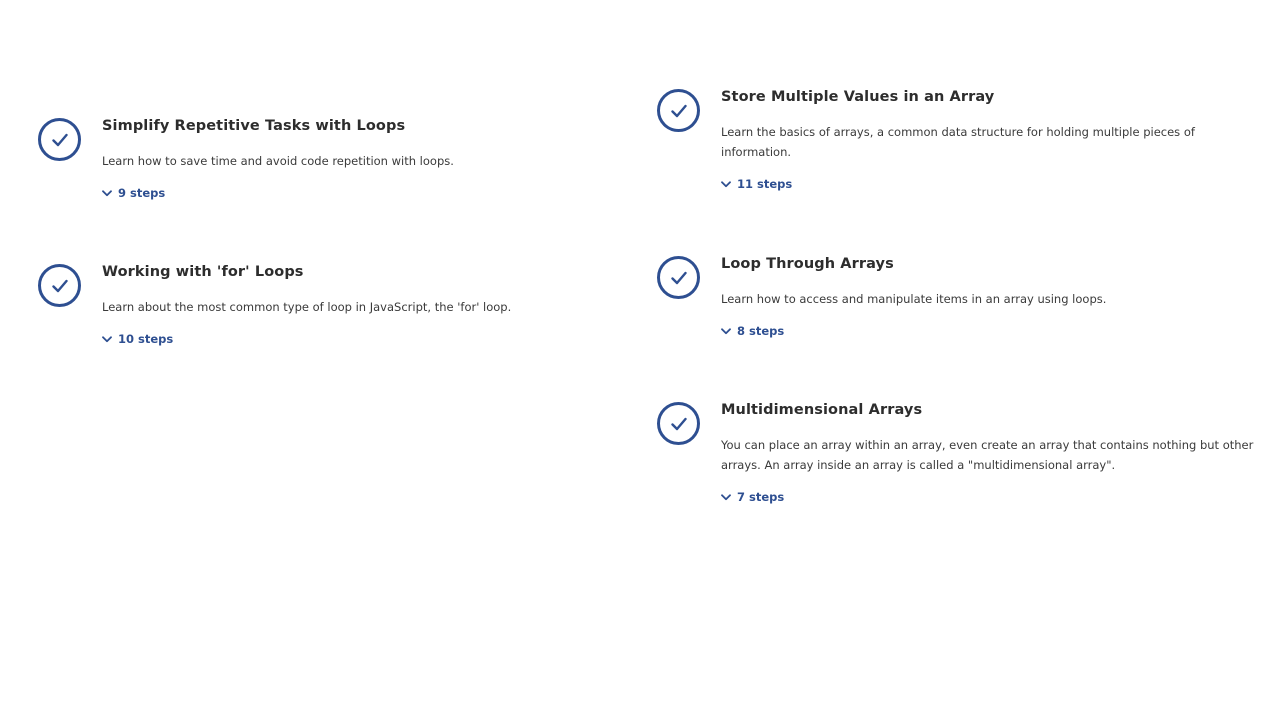 Image resolution: width=1280 pixels, height=720 pixels. I want to click on steps-toggle-button: 10 steps, so click(137, 339).